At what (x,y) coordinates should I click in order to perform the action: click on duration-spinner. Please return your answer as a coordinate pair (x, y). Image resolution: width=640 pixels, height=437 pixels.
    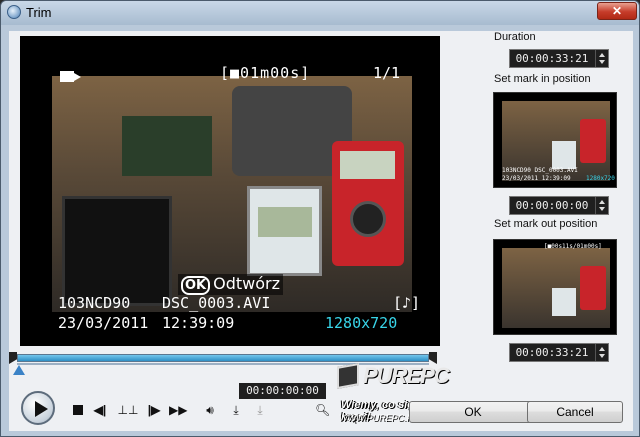
    Looking at the image, I should click on (601, 58).